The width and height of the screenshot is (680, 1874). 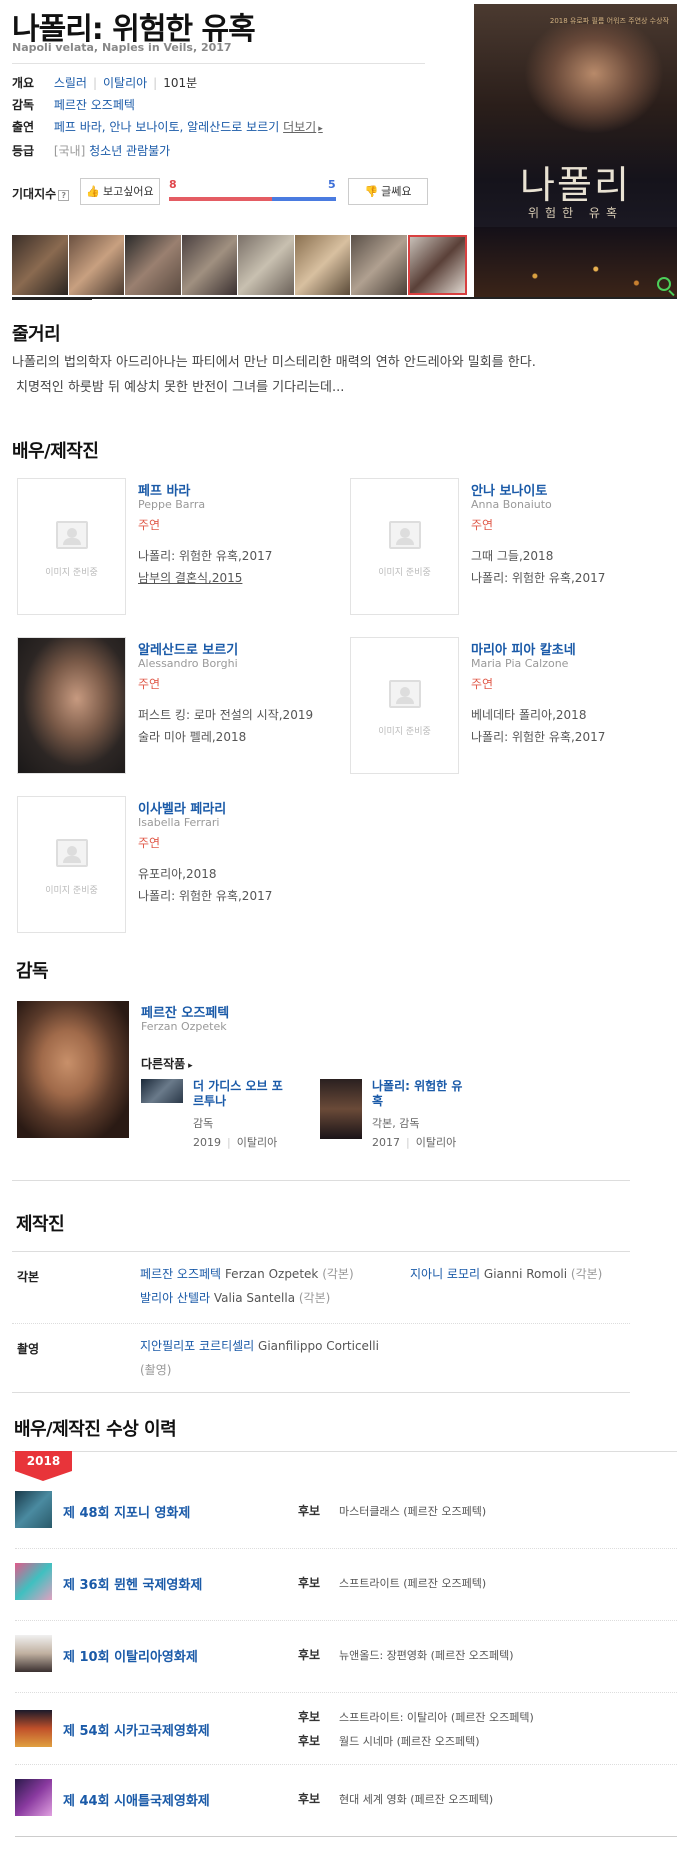 What do you see at coordinates (511, 504) in the screenshot?
I see `cast-en-name: Anna Bonaiuto` at bounding box center [511, 504].